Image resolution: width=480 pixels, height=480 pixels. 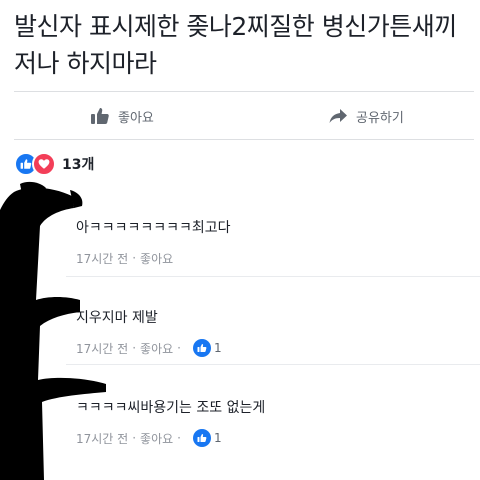 What do you see at coordinates (240, 115) in the screenshot?
I see `post-action-bar: 좋아요 공유하기` at bounding box center [240, 115].